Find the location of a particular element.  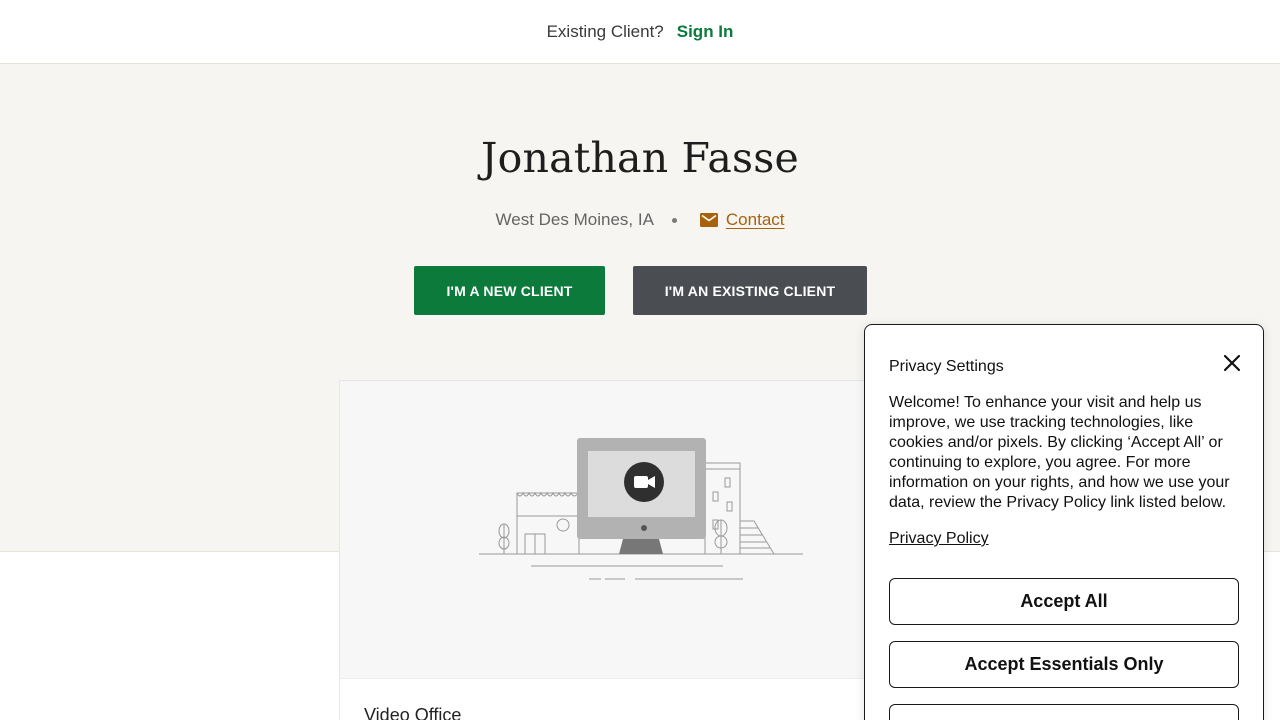

office-title: Video Office is located at coordinates (413, 712).